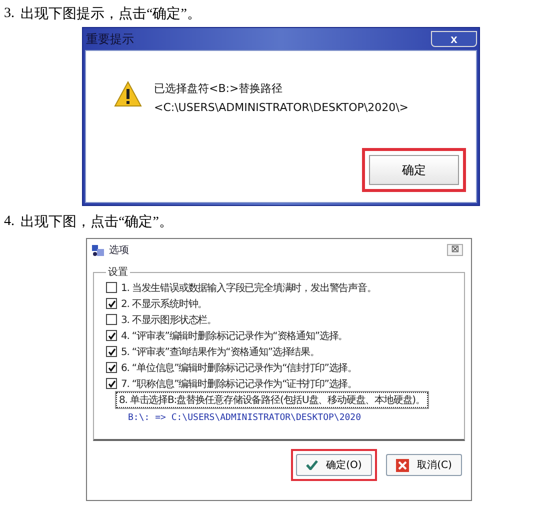 The height and width of the screenshot is (505, 556). Describe the element at coordinates (245, 418) in the screenshot. I see `path-text: B:\: => C:\USERS\ADMINISTRATOR\DESKTOP\2020` at that location.